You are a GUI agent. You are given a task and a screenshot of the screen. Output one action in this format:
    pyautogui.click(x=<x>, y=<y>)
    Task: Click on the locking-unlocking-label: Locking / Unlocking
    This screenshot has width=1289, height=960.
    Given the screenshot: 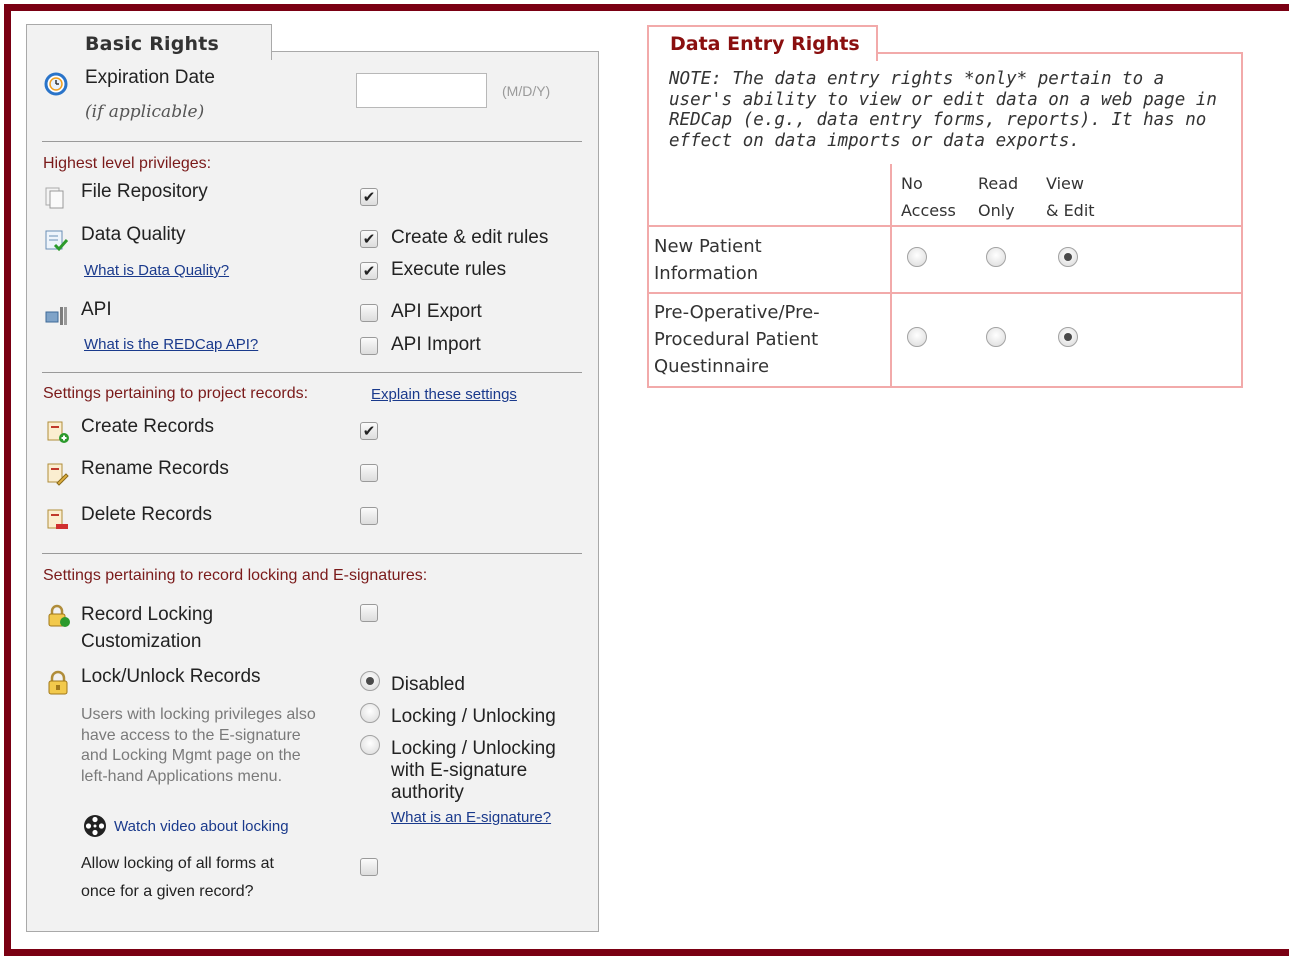 What is the action you would take?
    pyautogui.click(x=473, y=716)
    